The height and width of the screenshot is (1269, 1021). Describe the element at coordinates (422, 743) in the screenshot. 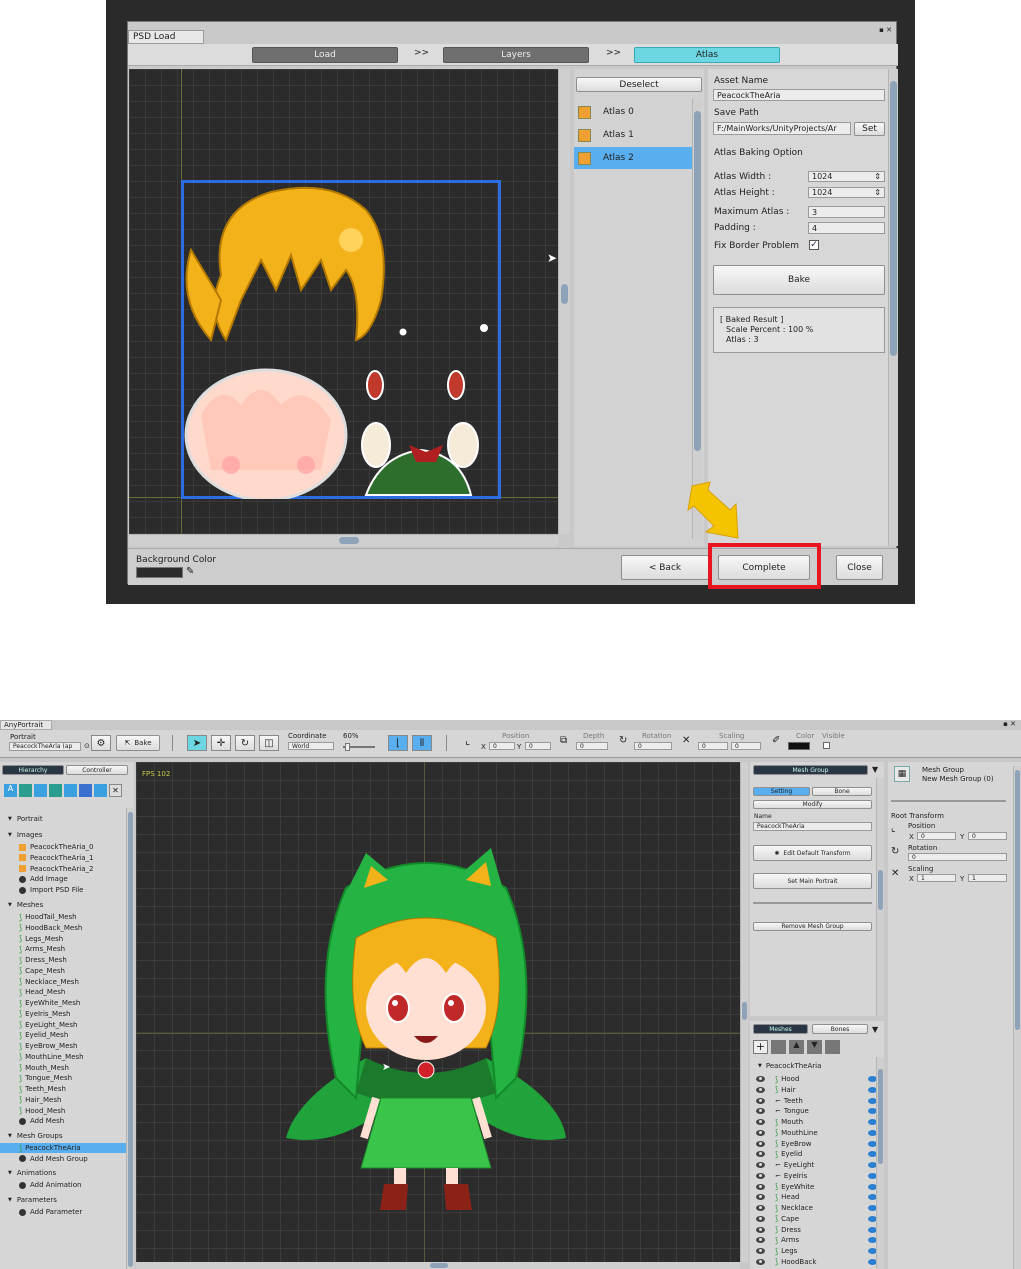

I see `bone-view-icon: ⫴` at that location.